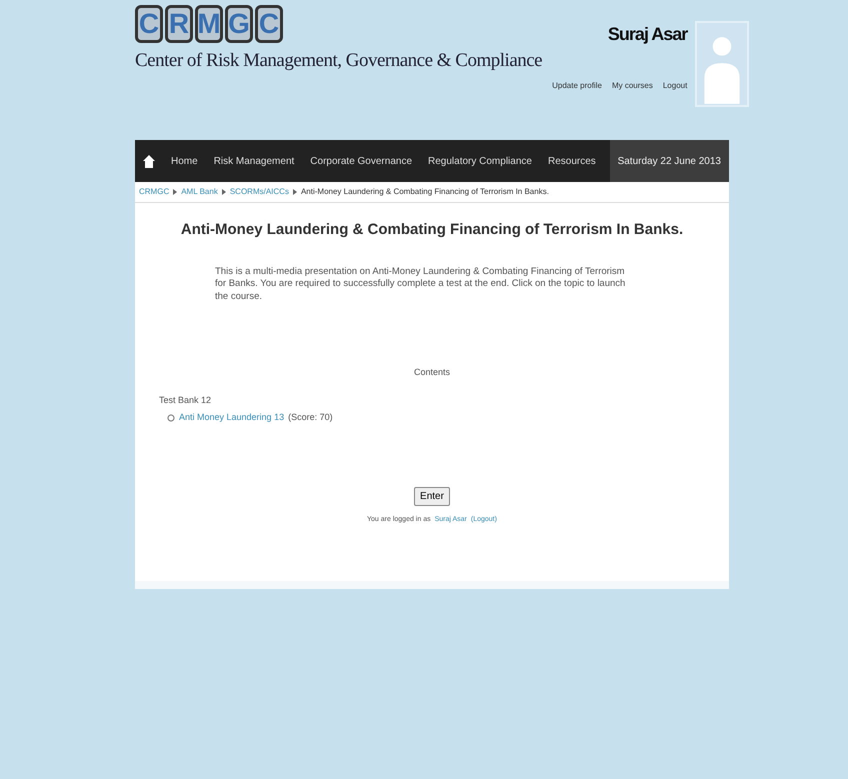 This screenshot has width=848, height=779. What do you see at coordinates (420, 285) in the screenshot?
I see `course-description: This is a multi-media presentation on Anti-Money Laundering & Combating Financing of Terrorism for Banks. You are required to successfully complete a test at the end. Click on the topic to launch the course.` at bounding box center [420, 285].